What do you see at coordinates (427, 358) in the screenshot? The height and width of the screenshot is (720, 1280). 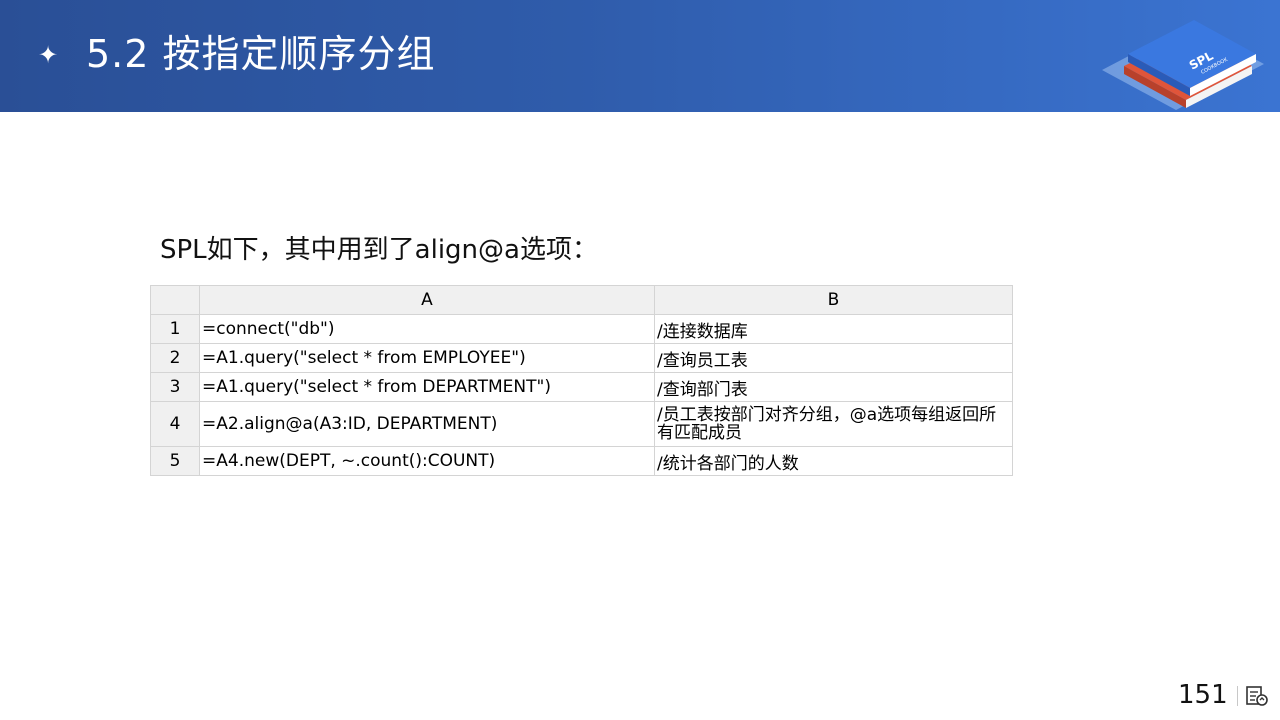 I see `cell-a2: =A1.query("select * from EMPLOYEE")` at bounding box center [427, 358].